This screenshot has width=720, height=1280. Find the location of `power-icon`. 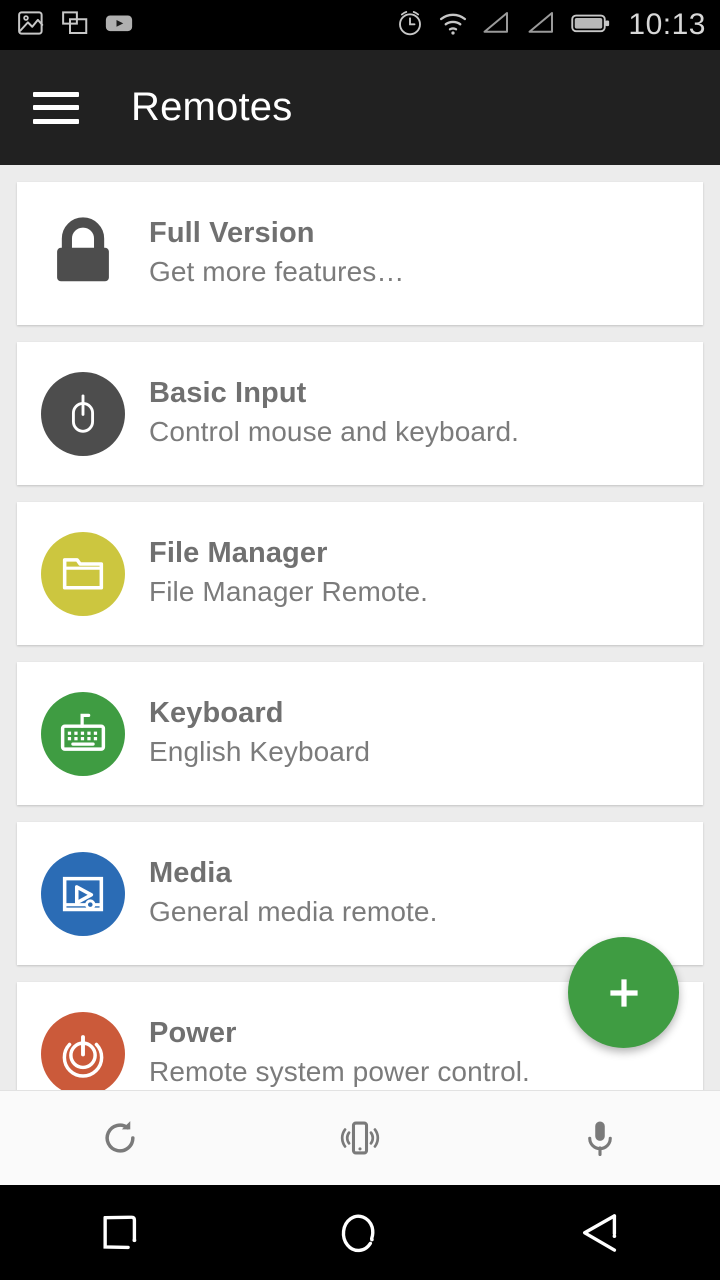

power-icon is located at coordinates (83, 1056).